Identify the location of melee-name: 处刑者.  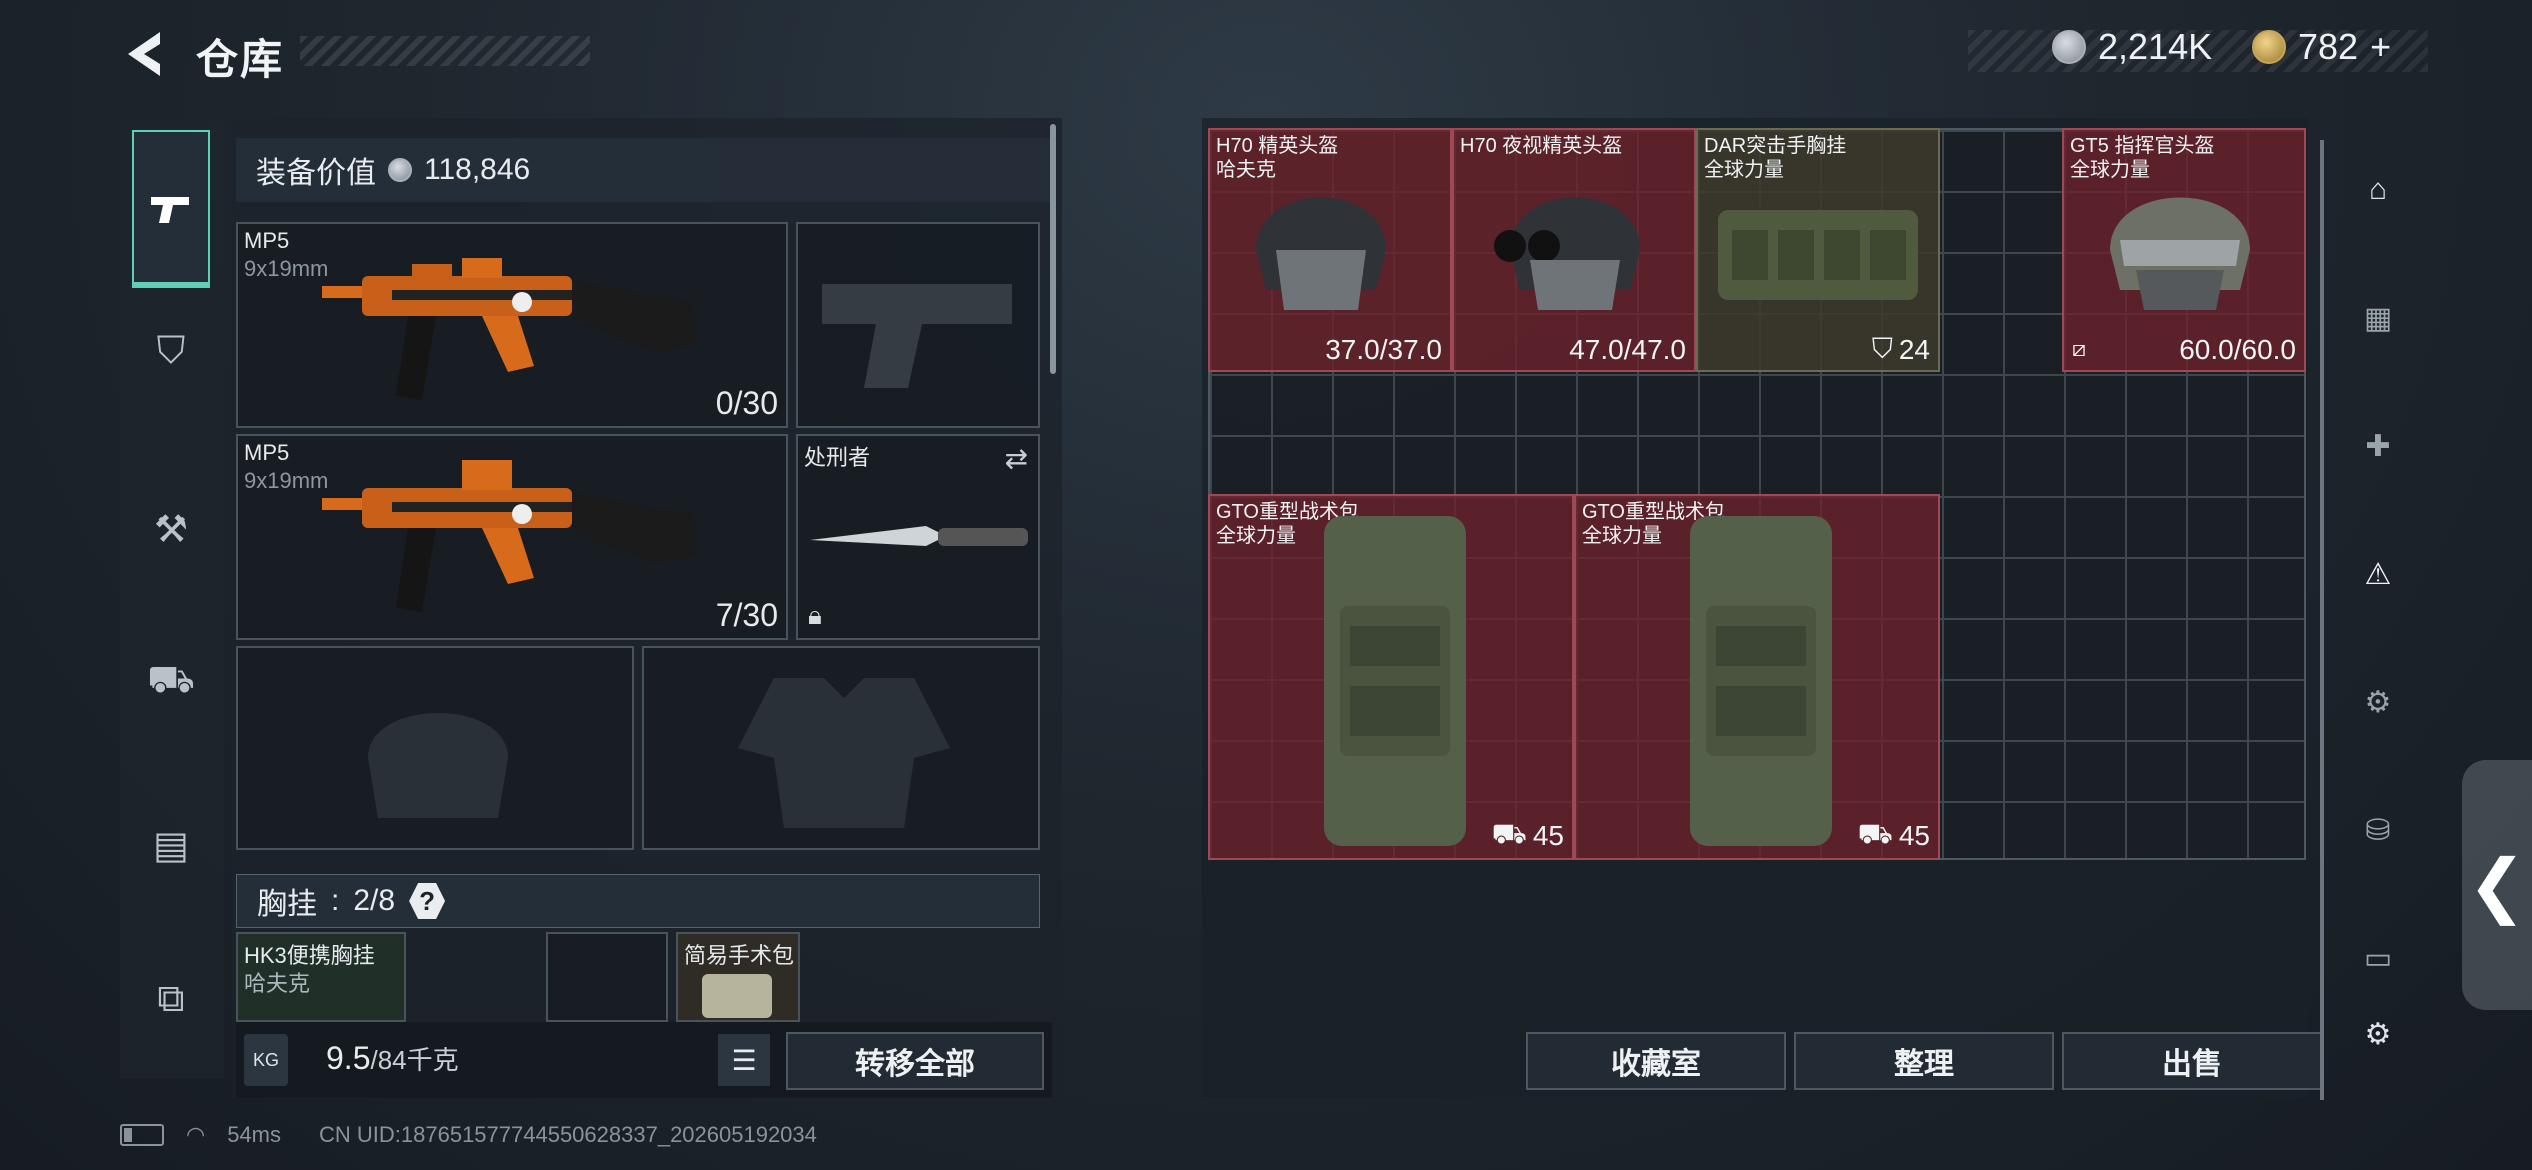
(837, 457).